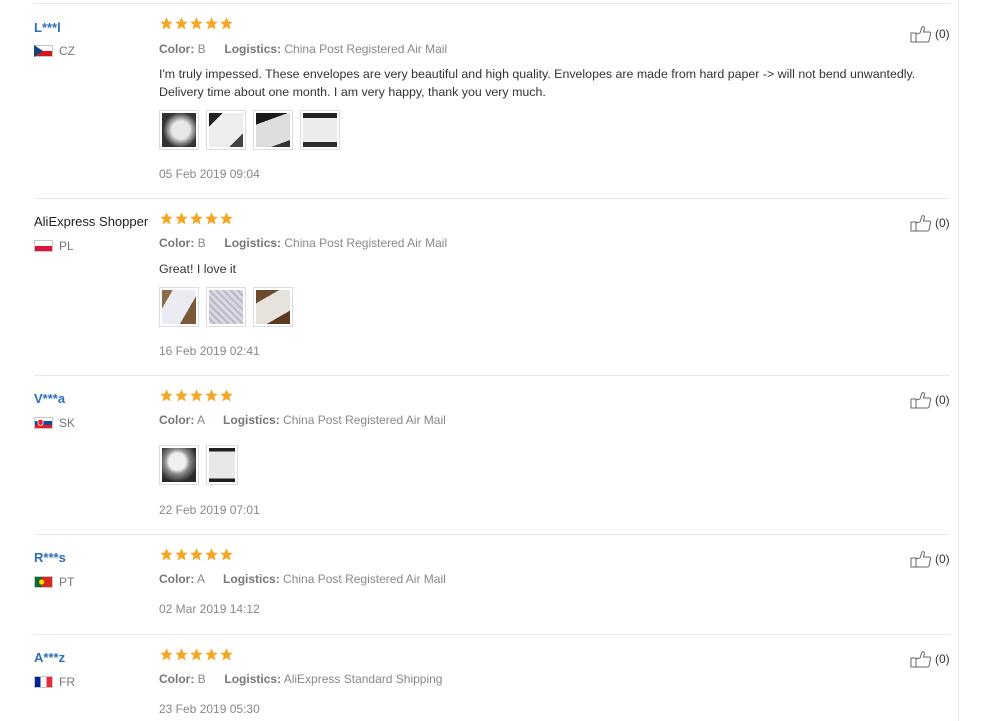 This screenshot has height=721, width=989. Describe the element at coordinates (67, 423) in the screenshot. I see `country-code: SK` at that location.